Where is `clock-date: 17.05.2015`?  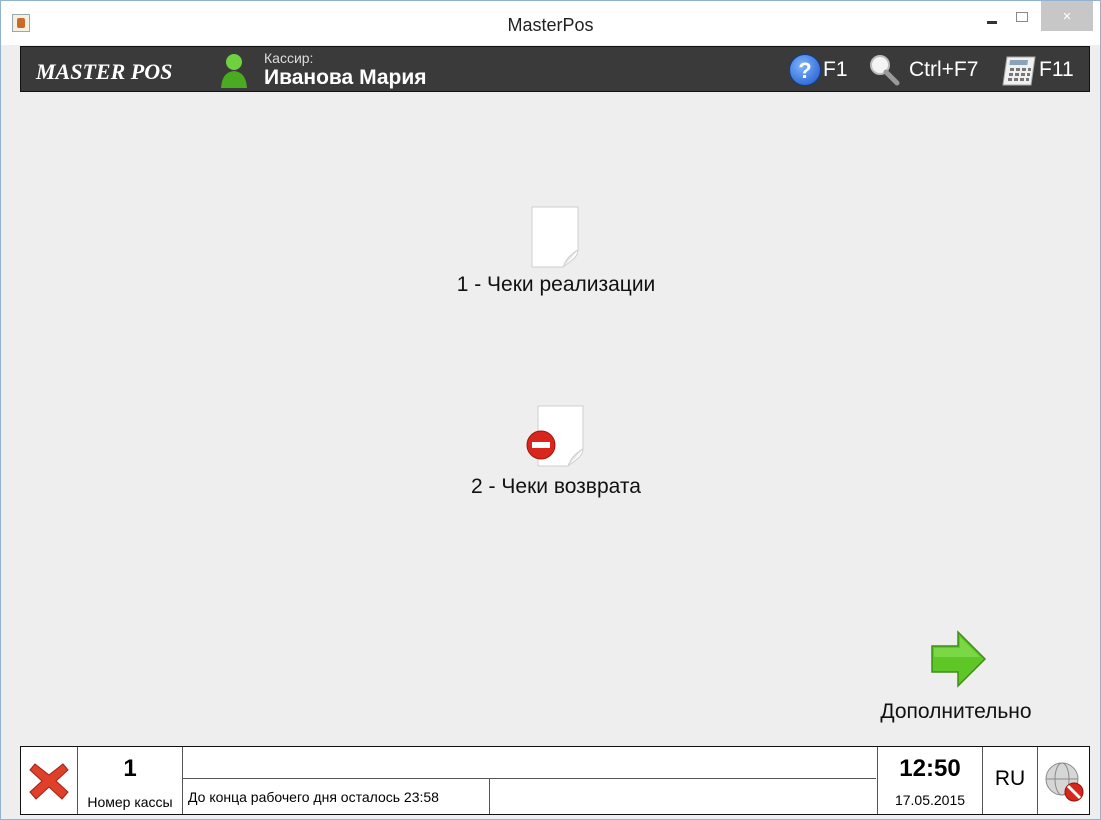 clock-date: 17.05.2015 is located at coordinates (930, 800).